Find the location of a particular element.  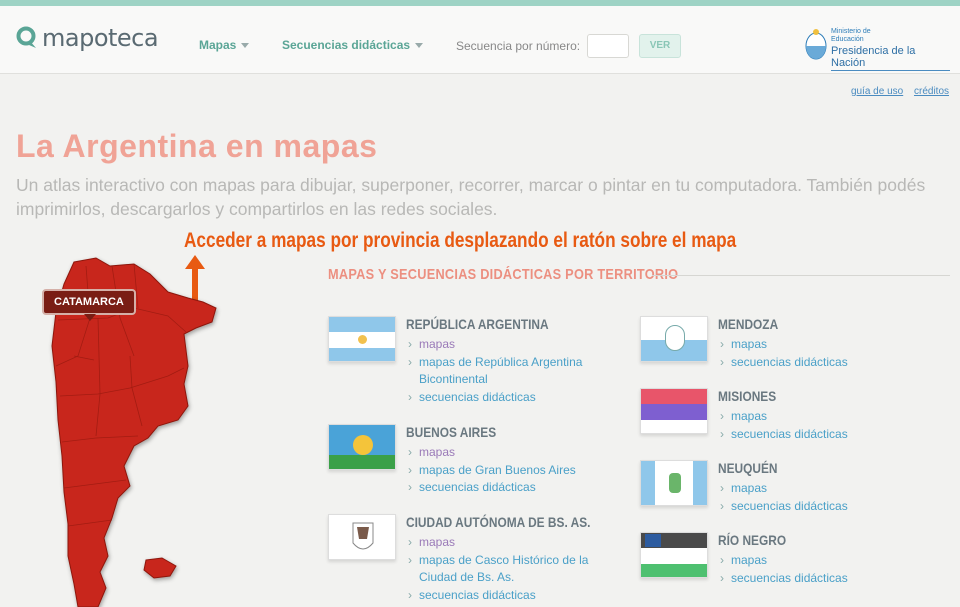

province-name: NEUQUÉN is located at coordinates (748, 468).